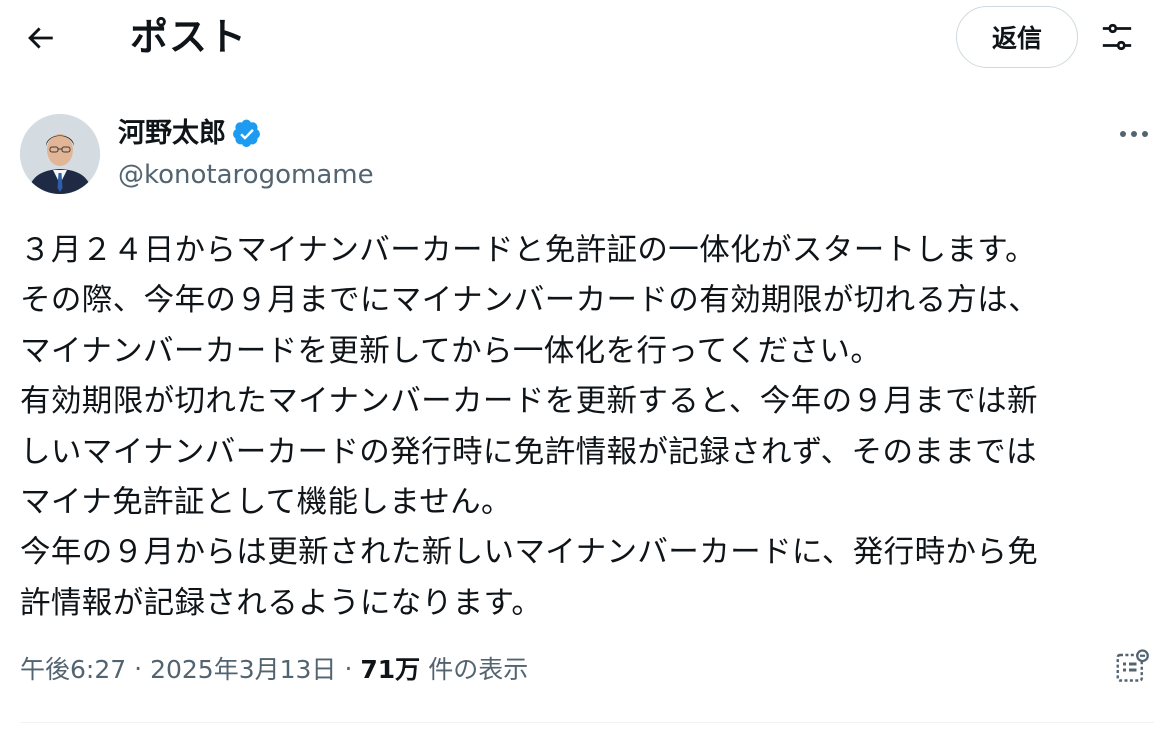  I want to click on views-count: 71万, so click(390, 669).